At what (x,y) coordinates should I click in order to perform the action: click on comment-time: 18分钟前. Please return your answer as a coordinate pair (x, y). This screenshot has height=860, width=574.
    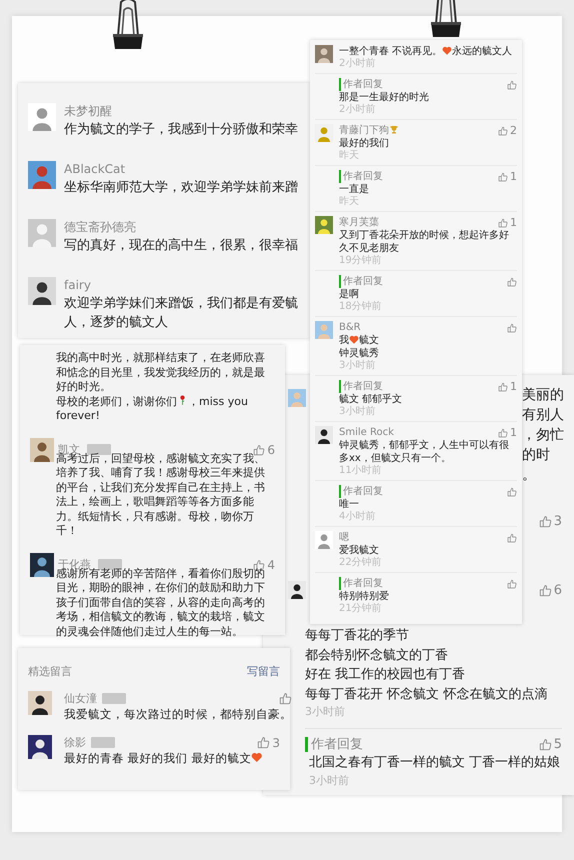
    Looking at the image, I should click on (361, 307).